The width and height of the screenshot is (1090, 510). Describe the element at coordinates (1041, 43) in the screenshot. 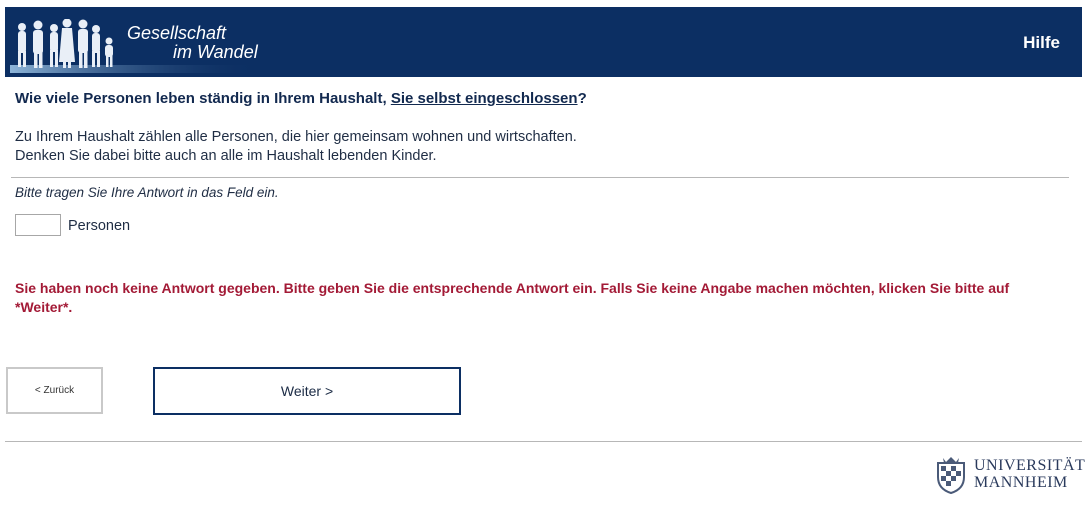

I see `help-link: Hilfe` at that location.